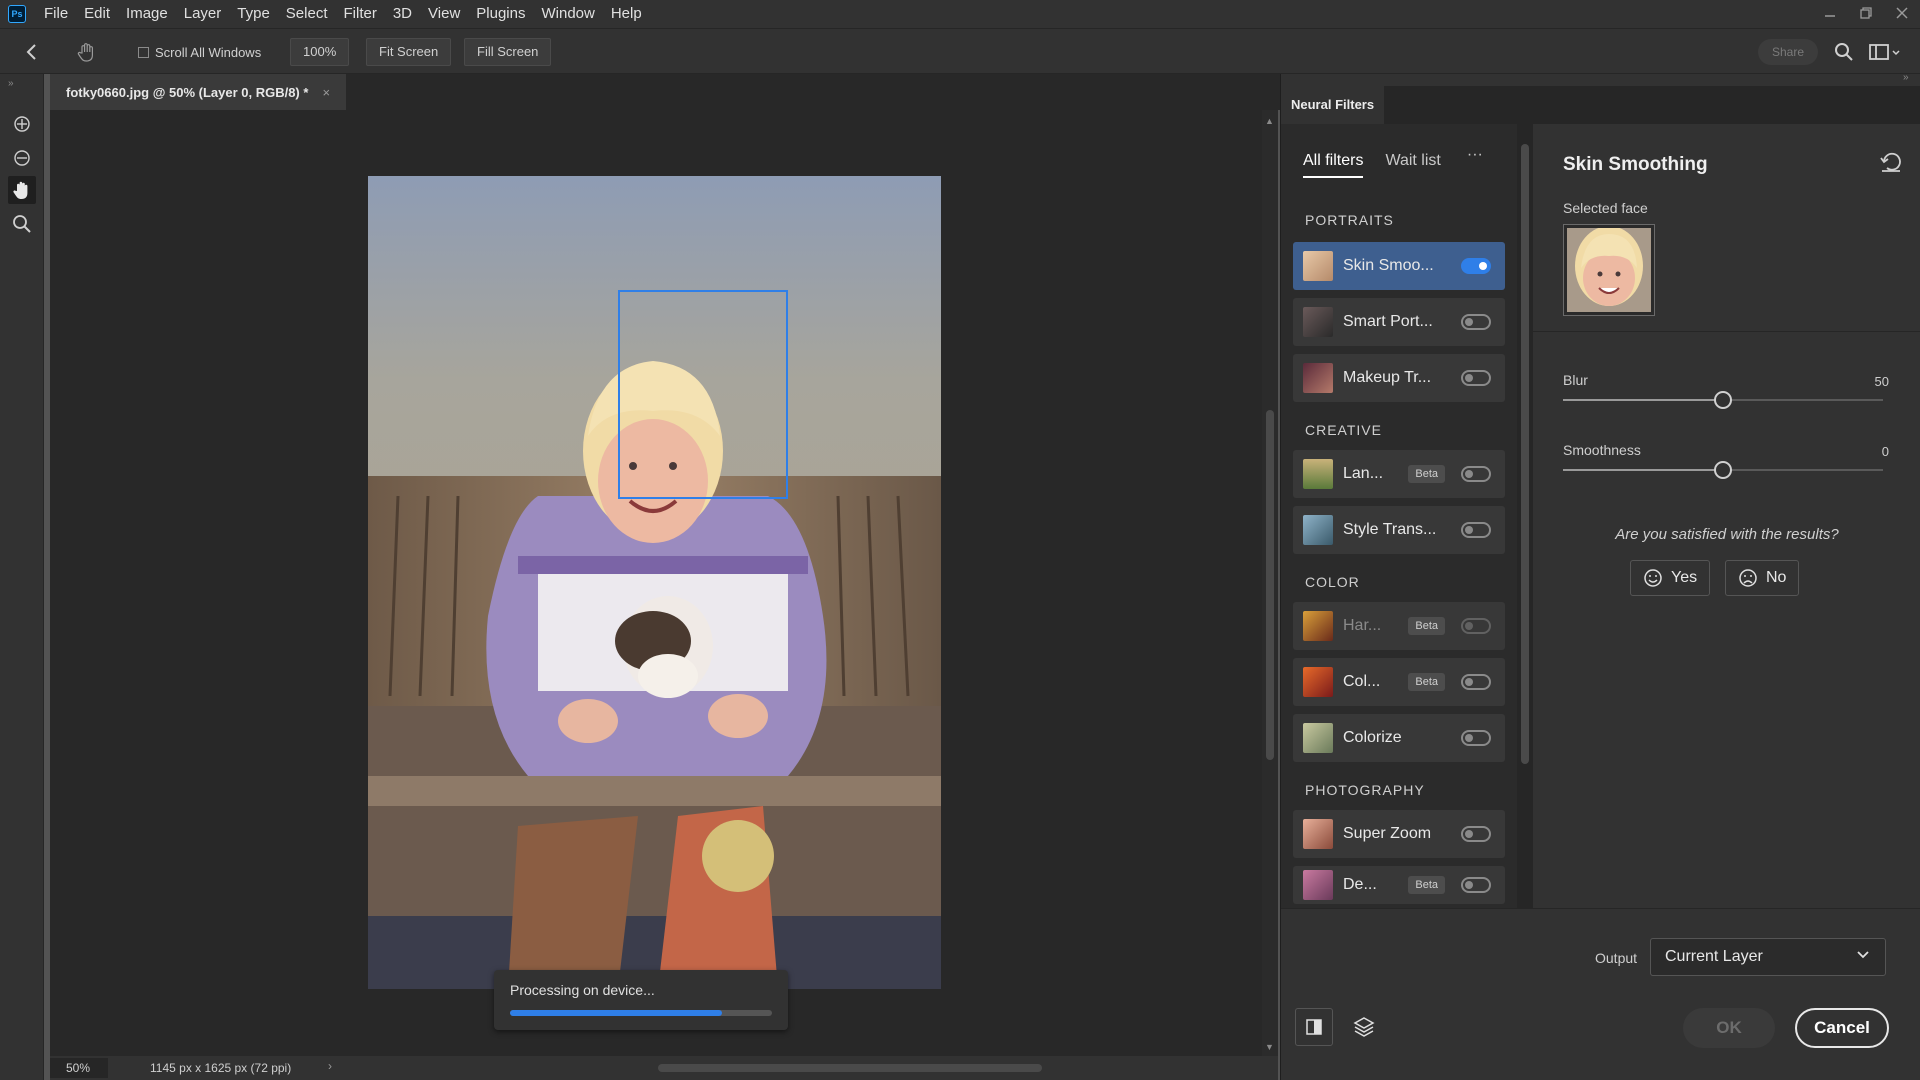 Image resolution: width=1920 pixels, height=1080 pixels. Describe the element at coordinates (22, 190) in the screenshot. I see `hand-tool-icon` at that location.